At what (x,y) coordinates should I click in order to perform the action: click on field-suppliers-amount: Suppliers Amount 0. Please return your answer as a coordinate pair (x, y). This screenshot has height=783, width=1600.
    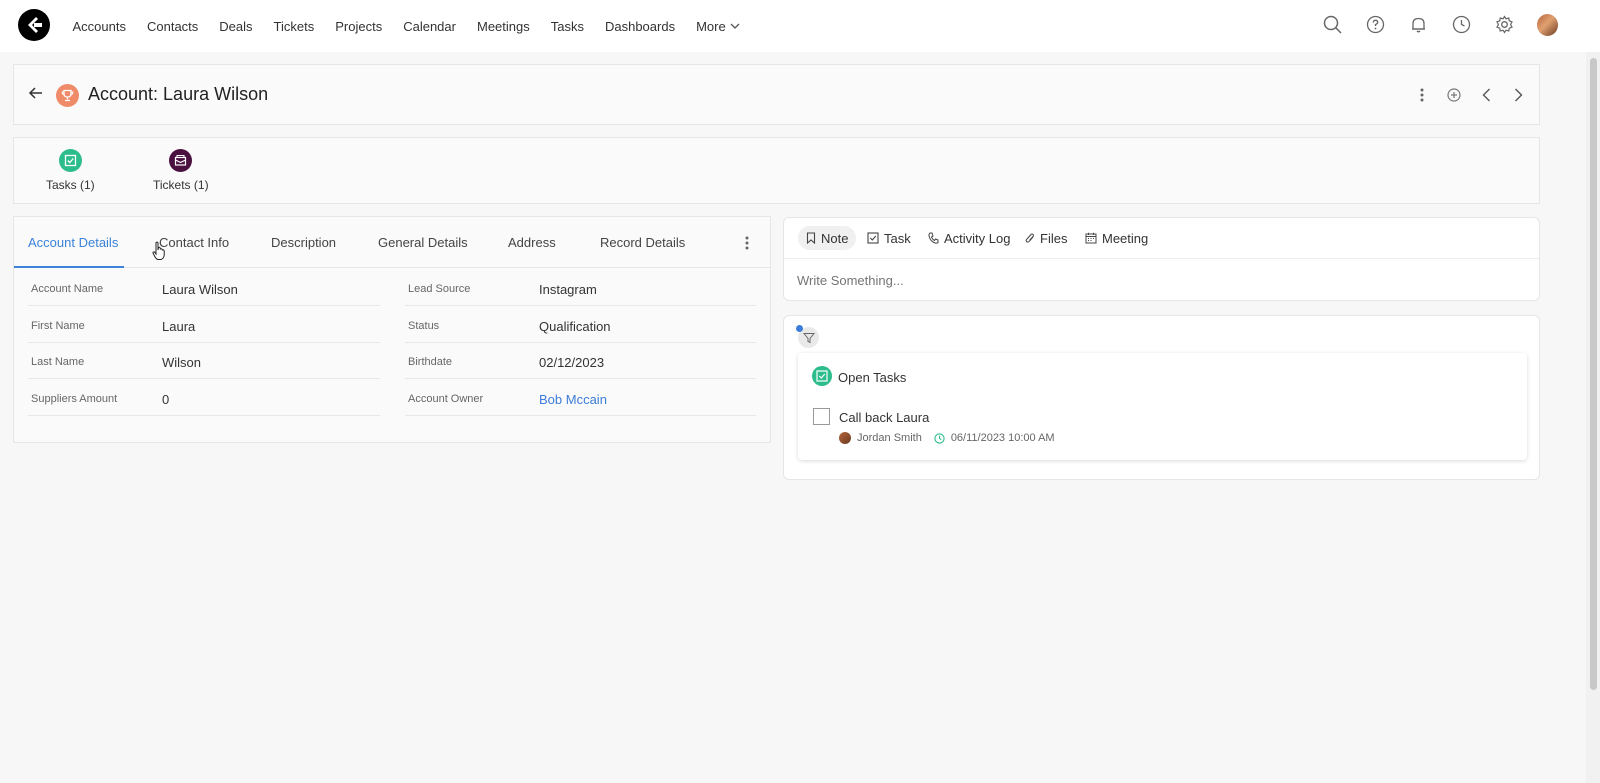
    Looking at the image, I should click on (204, 398).